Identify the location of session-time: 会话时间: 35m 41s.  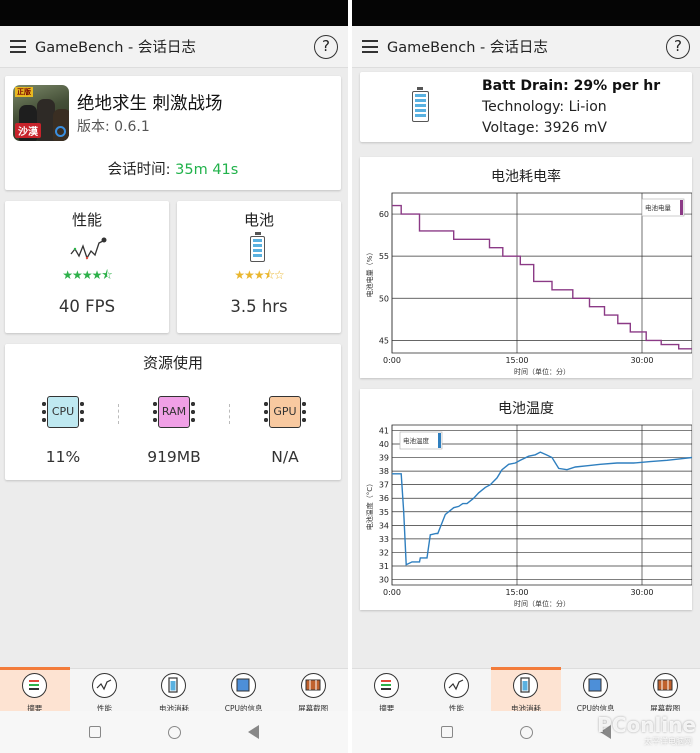
(173, 168).